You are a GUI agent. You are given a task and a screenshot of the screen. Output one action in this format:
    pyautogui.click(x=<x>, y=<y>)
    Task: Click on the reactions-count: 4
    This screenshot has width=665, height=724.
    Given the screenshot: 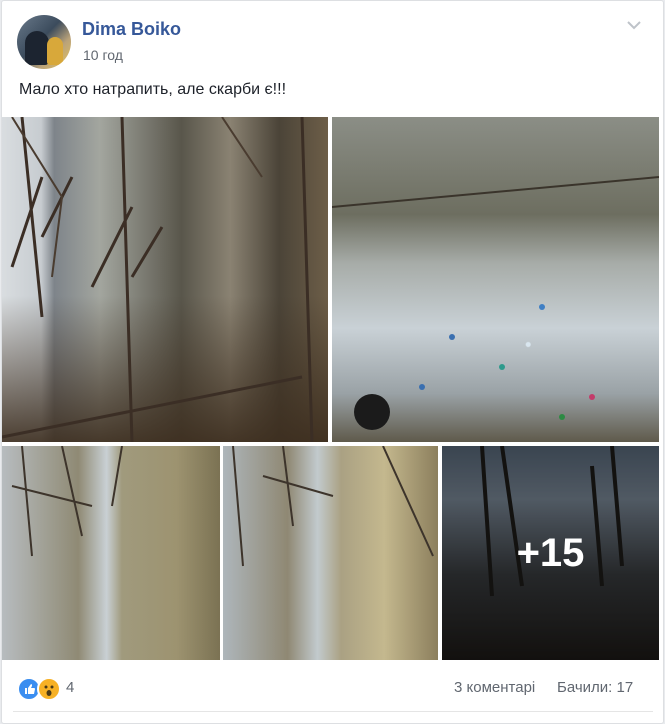 What is the action you would take?
    pyautogui.click(x=70, y=687)
    